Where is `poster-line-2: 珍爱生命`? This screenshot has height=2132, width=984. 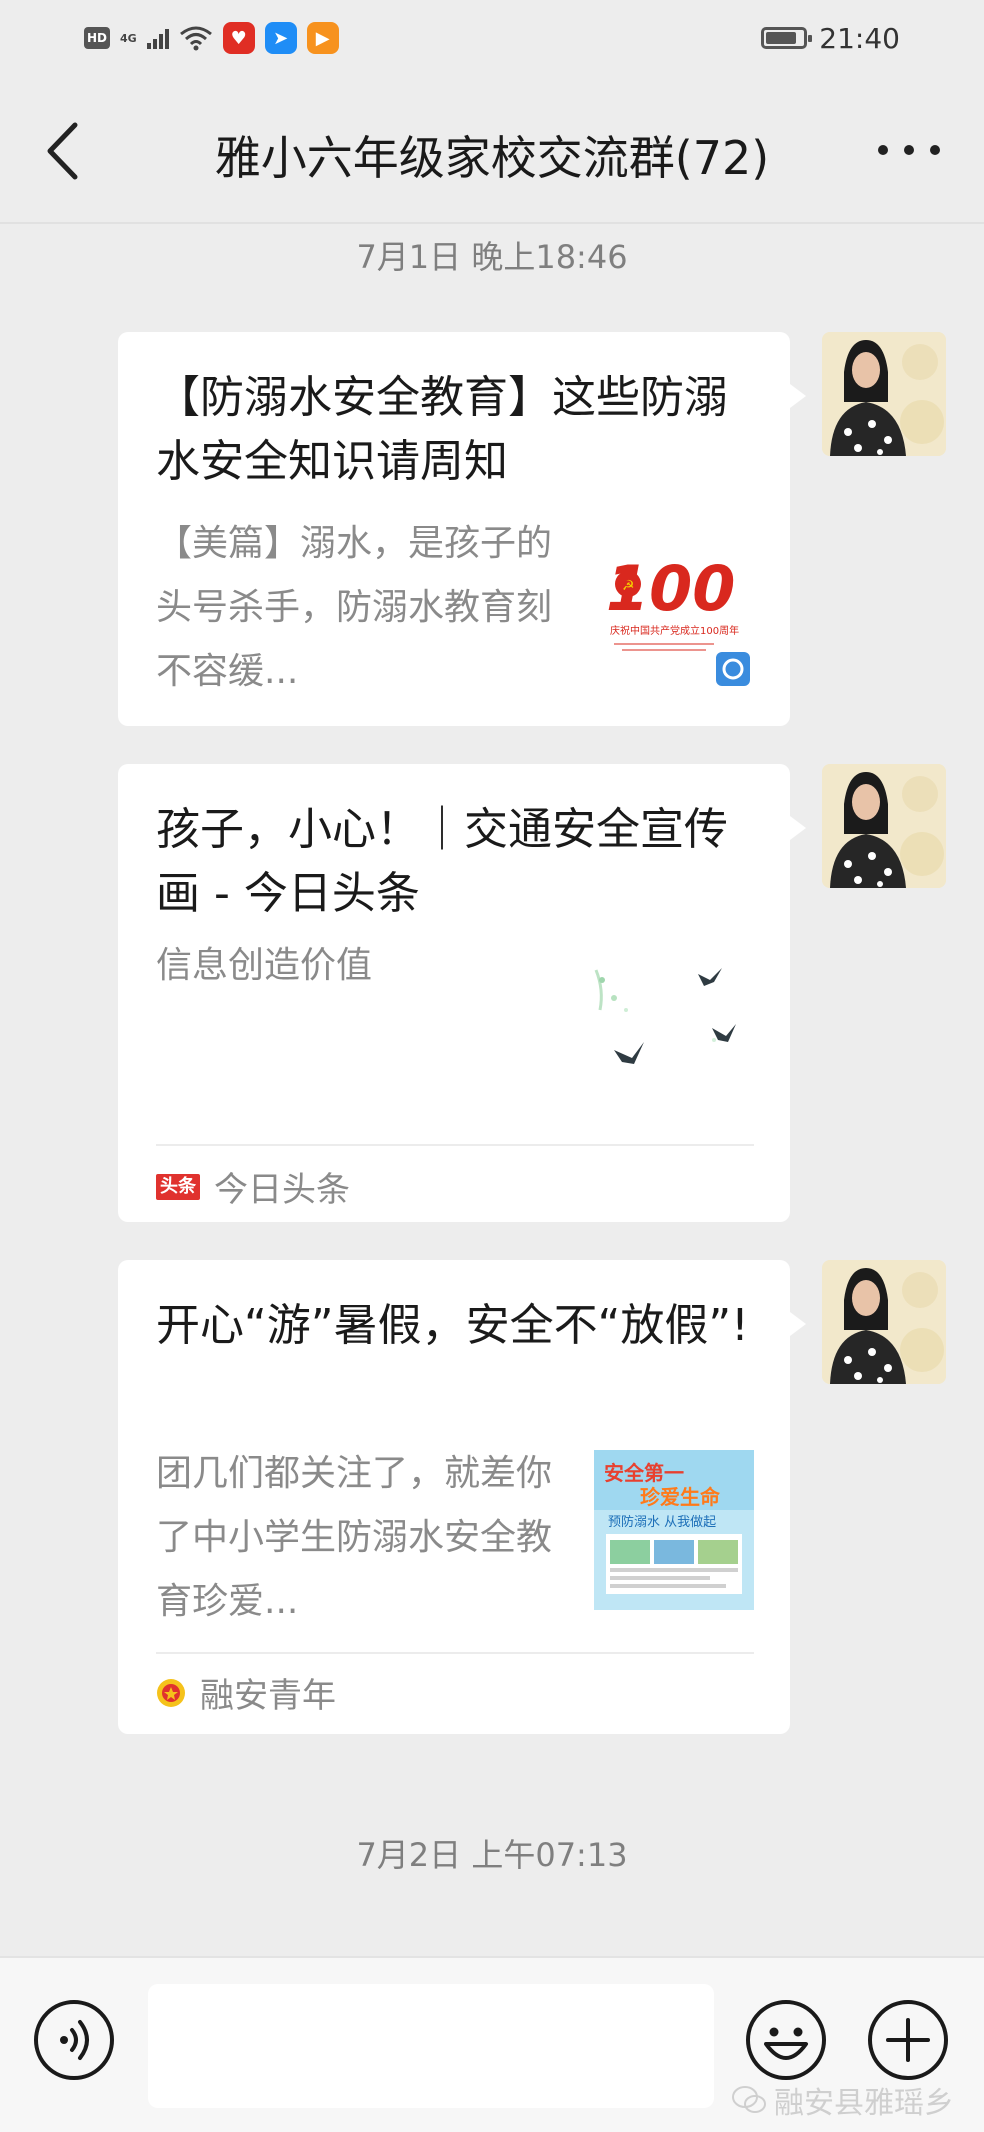 poster-line-2: 珍爱生命 is located at coordinates (680, 1497).